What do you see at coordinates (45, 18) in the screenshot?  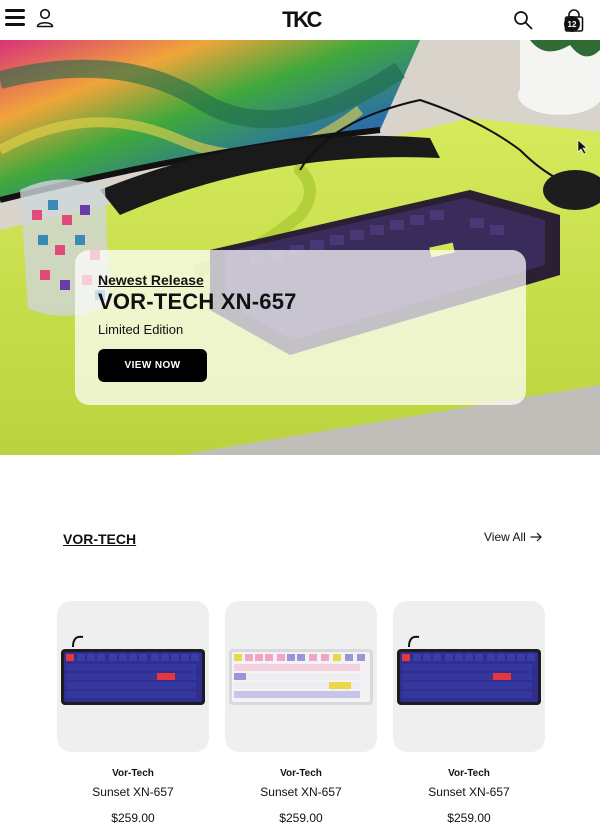 I see `user-icon` at bounding box center [45, 18].